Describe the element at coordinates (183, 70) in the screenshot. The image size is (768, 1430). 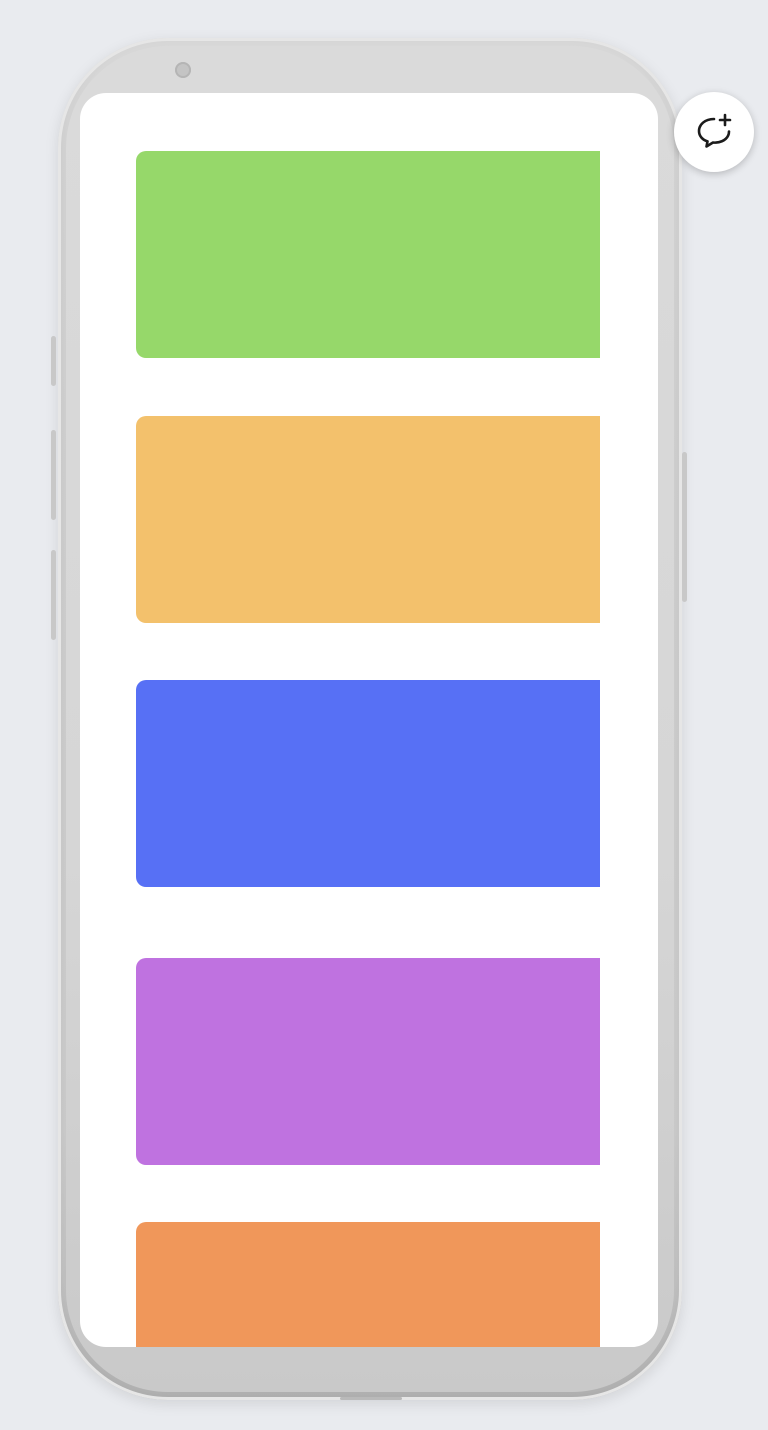
I see `front-camera` at that location.